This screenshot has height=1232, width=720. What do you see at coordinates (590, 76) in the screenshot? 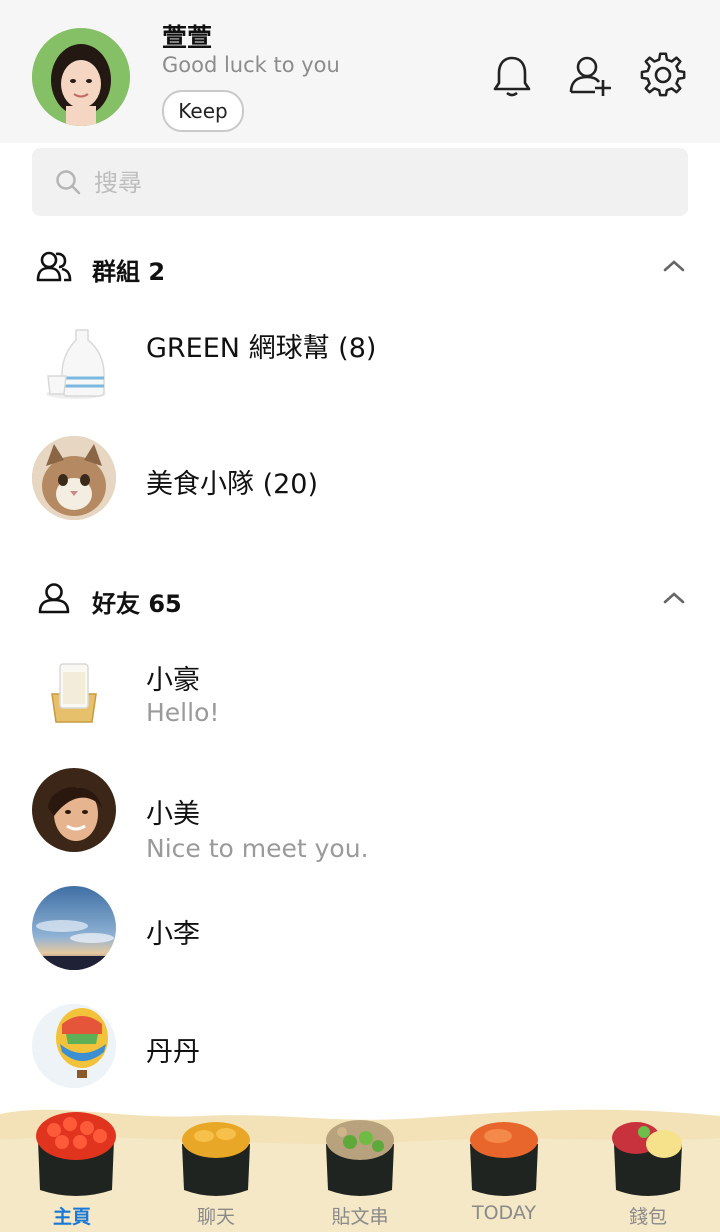
I see `add-friend-icon` at bounding box center [590, 76].